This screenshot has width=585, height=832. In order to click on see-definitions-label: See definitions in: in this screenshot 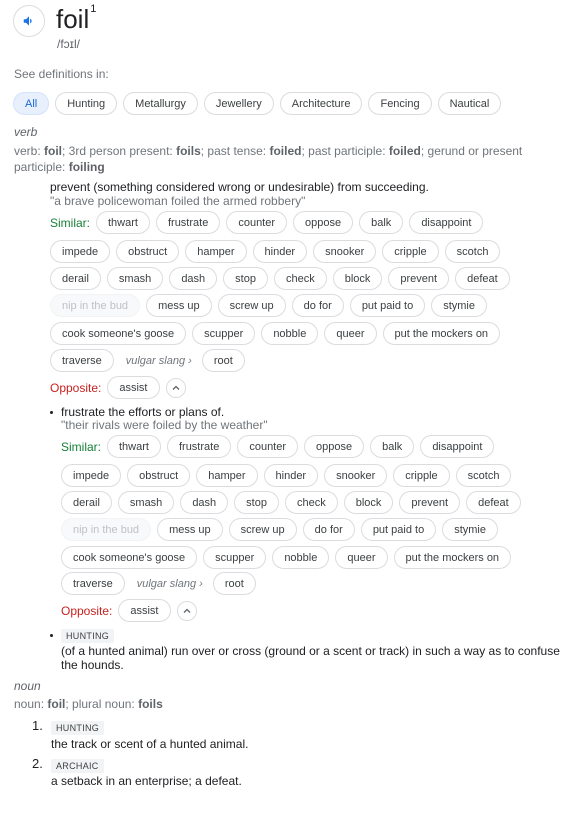, I will do `click(61, 74)`.